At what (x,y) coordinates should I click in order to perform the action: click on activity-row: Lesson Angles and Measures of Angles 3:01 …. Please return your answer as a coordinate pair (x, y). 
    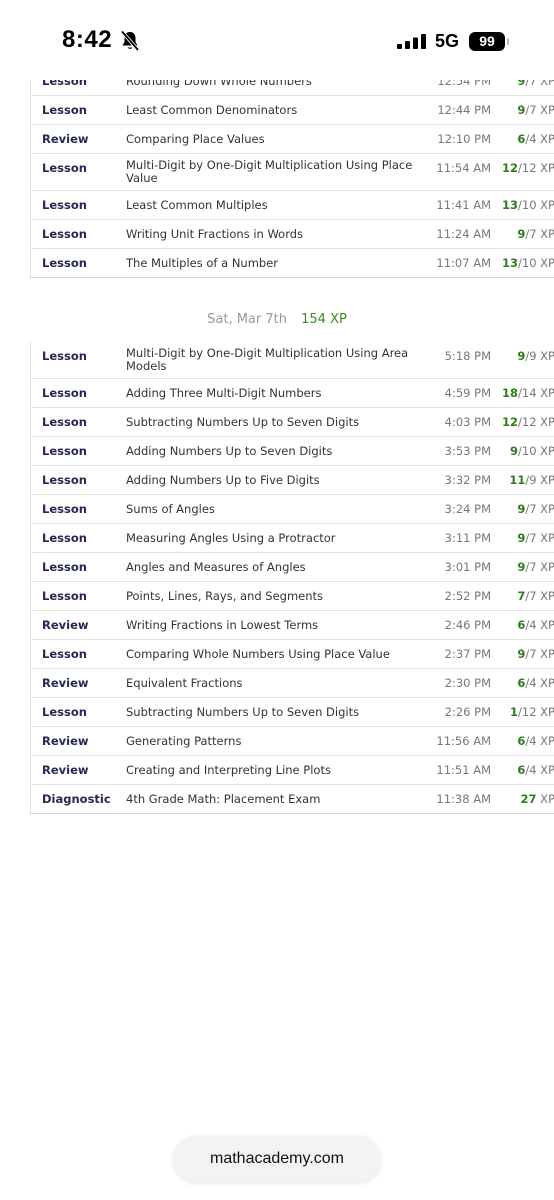
    Looking at the image, I should click on (292, 566).